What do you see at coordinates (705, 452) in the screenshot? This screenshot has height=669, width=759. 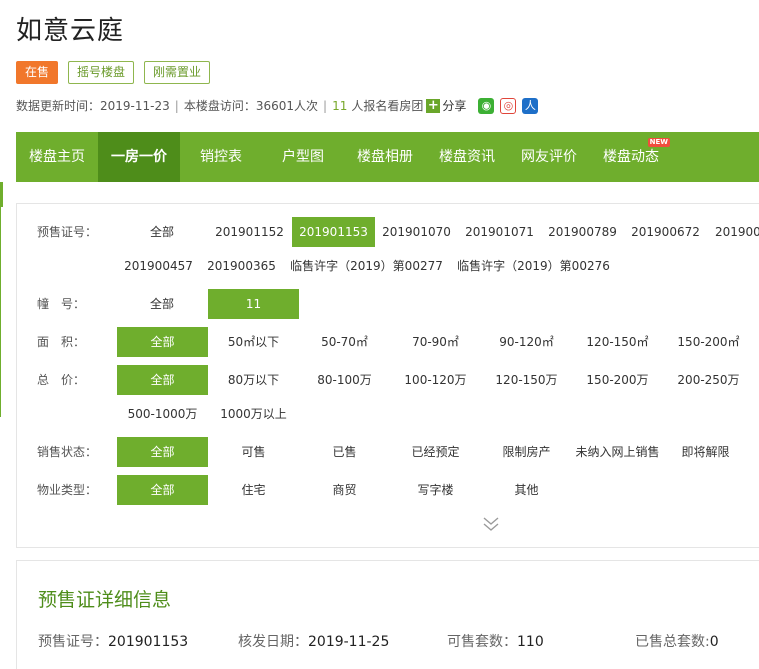 I see `status-opt: 即将解限` at bounding box center [705, 452].